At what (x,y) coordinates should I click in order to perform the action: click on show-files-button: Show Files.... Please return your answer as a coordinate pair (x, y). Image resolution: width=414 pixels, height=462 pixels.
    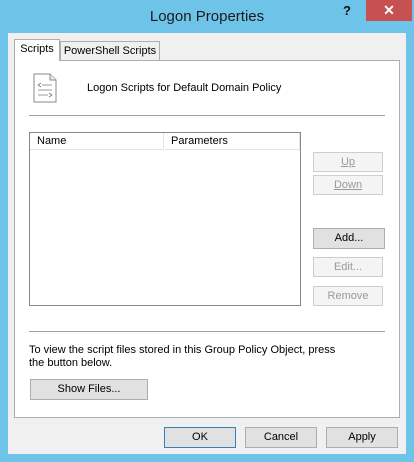
    Looking at the image, I should click on (89, 389).